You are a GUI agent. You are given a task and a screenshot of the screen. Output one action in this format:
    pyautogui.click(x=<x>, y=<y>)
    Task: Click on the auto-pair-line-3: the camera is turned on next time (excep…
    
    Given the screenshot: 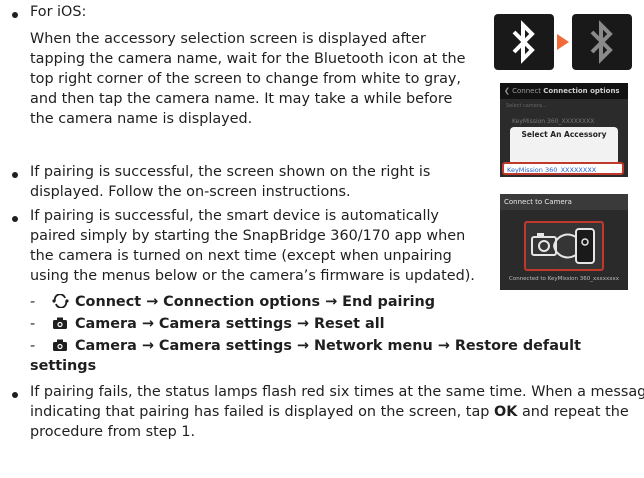 What is the action you would take?
    pyautogui.click(x=241, y=256)
    